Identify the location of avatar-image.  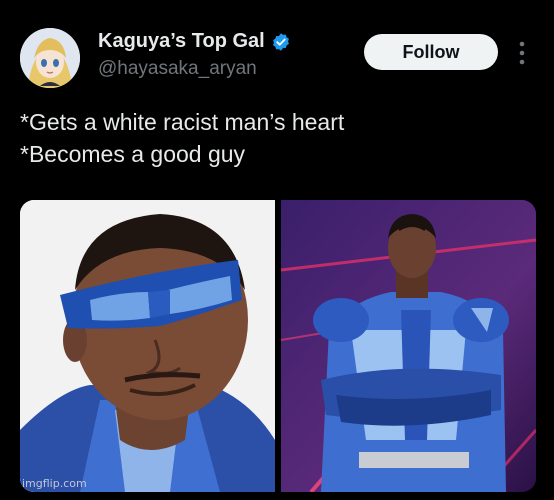
(50, 58).